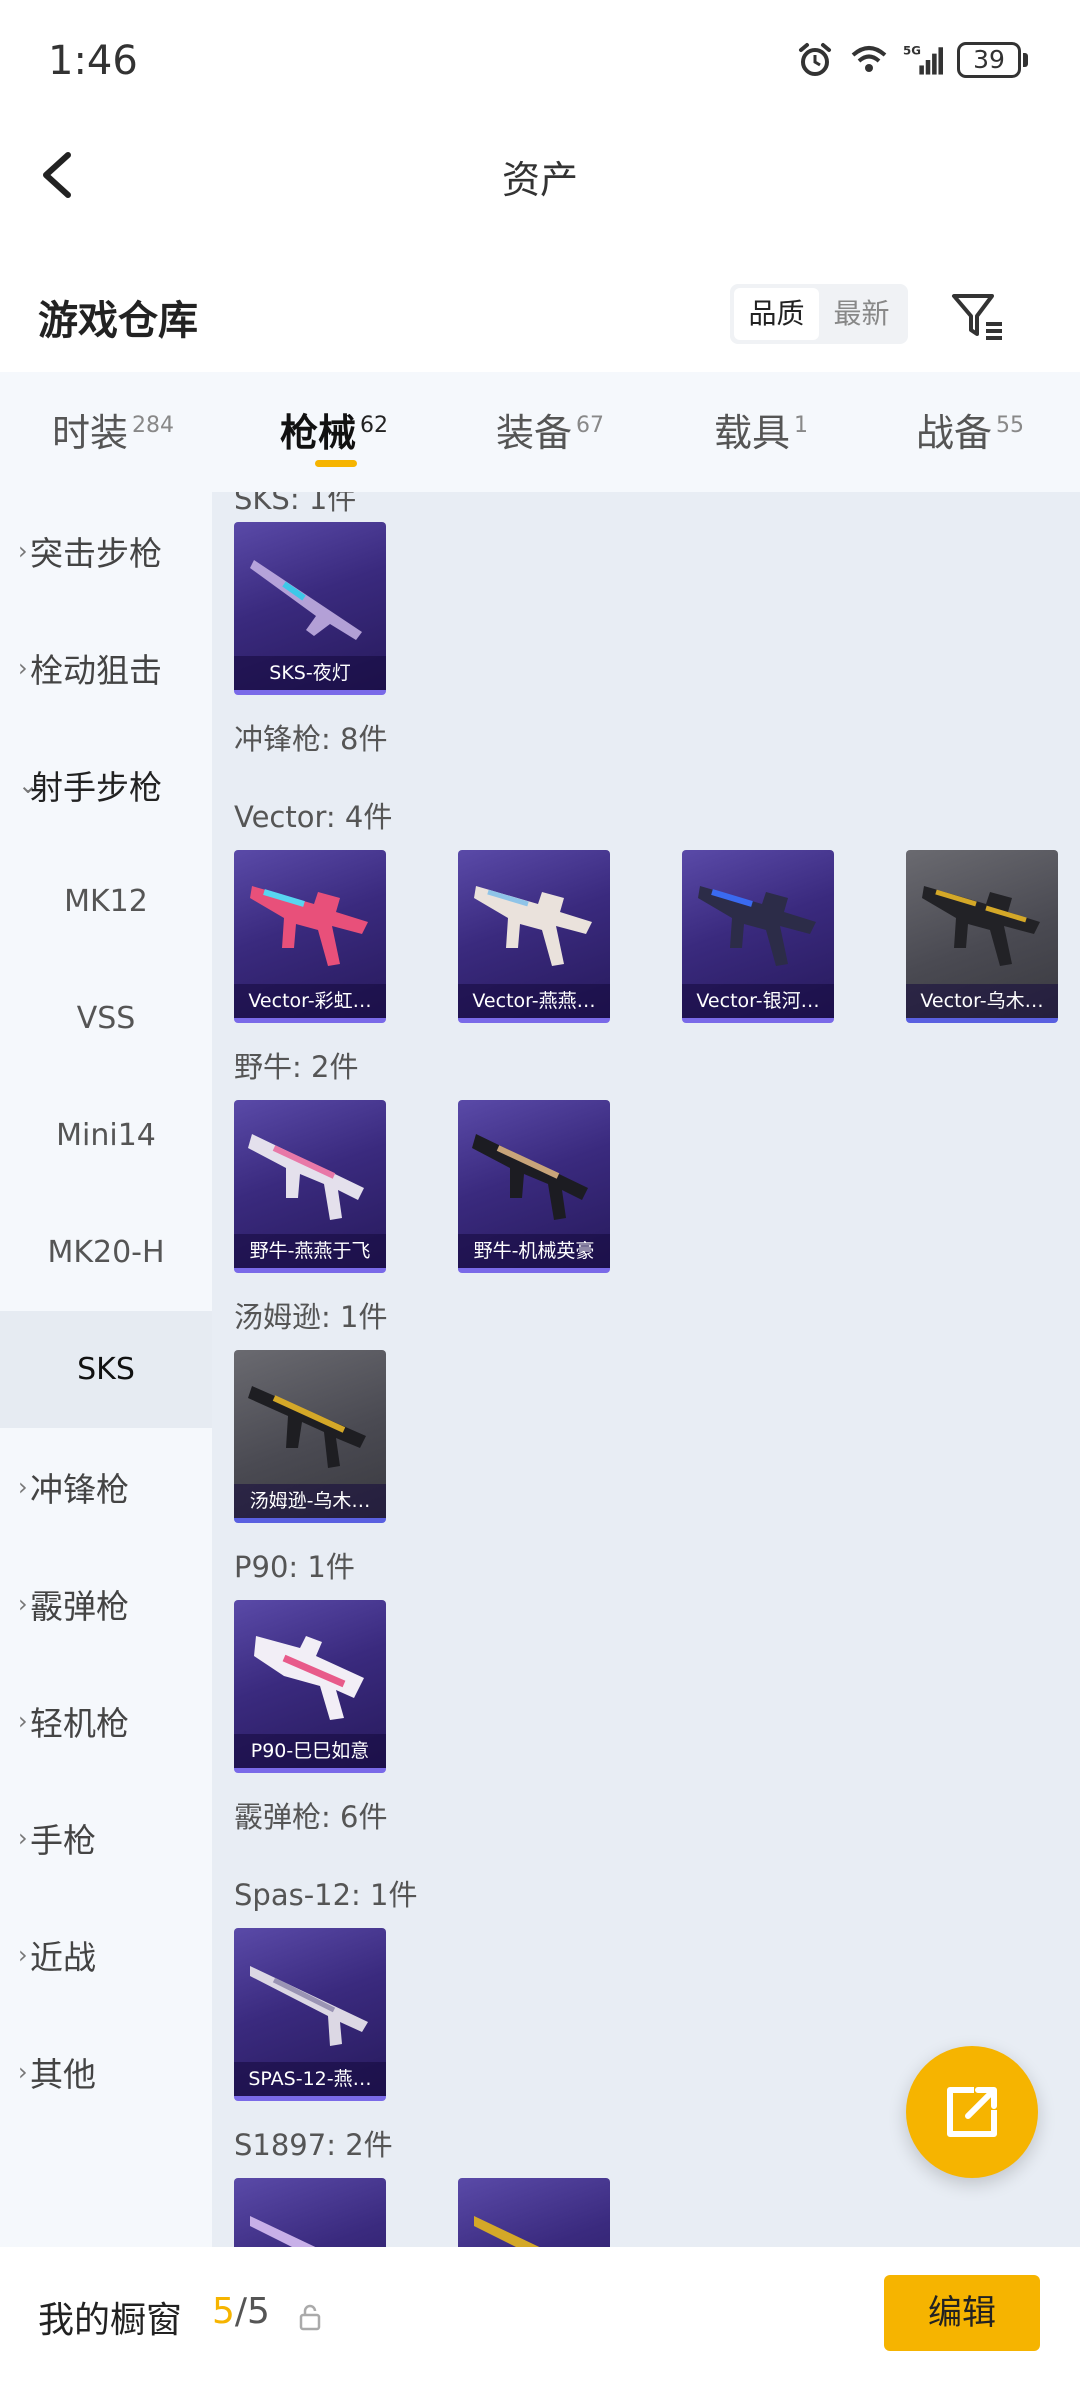 This screenshot has height=2381, width=1080. I want to click on group-label: 冲锋枪: 8件, so click(311, 739).